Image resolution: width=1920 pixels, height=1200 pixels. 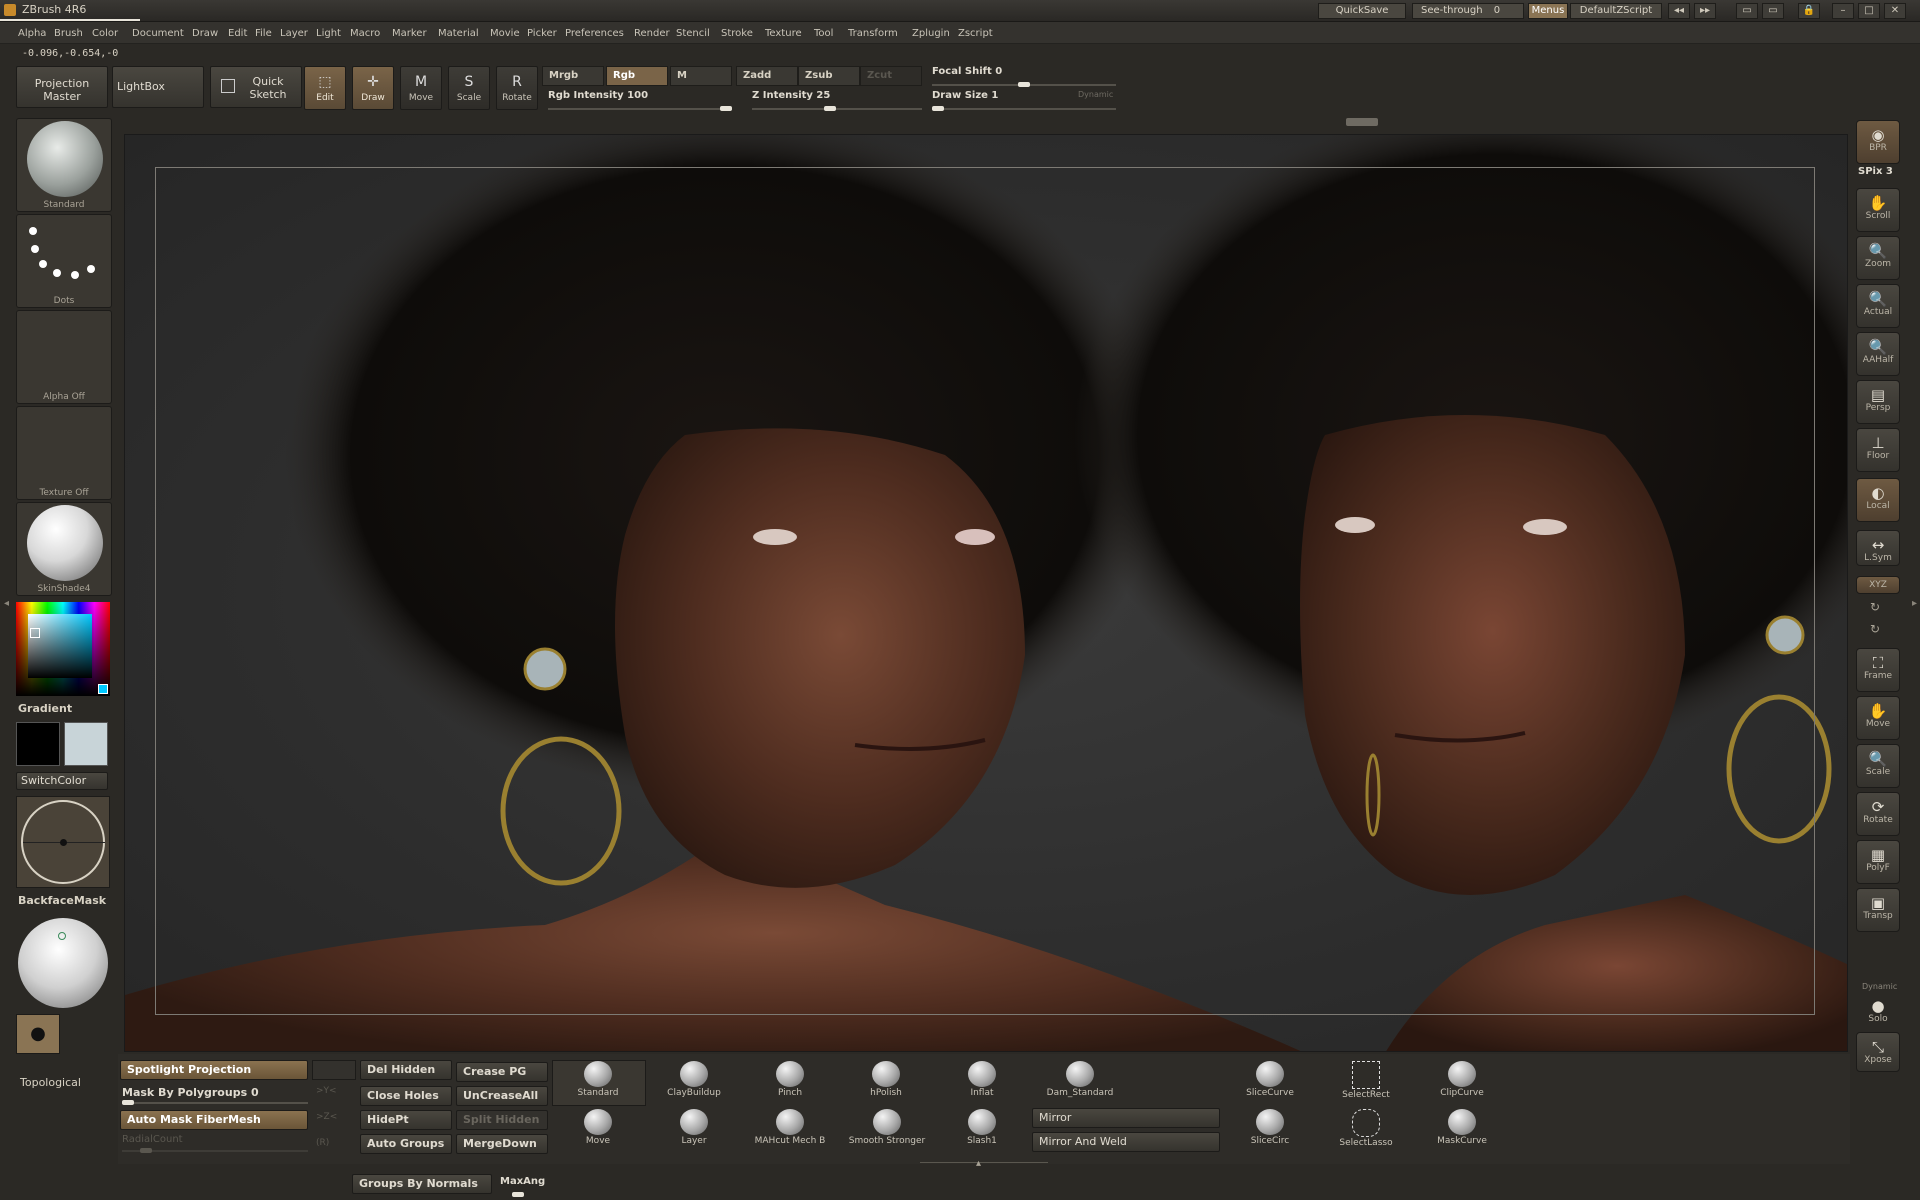 What do you see at coordinates (965, 95) in the screenshot?
I see `draw-size-slider: Draw Size 1` at bounding box center [965, 95].